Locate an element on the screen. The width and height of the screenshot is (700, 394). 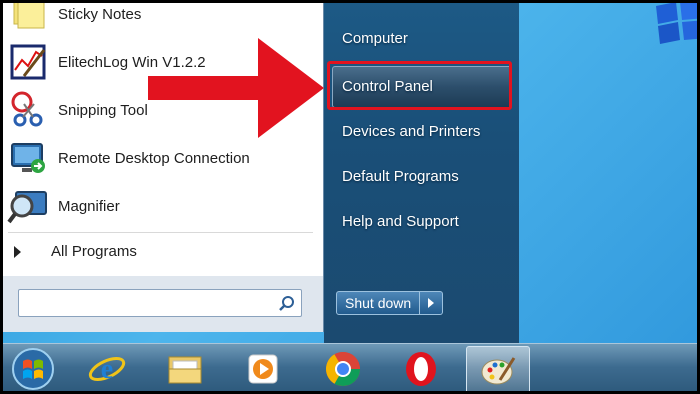
program-magnifier: Magnifier is located at coordinates (156, 206).